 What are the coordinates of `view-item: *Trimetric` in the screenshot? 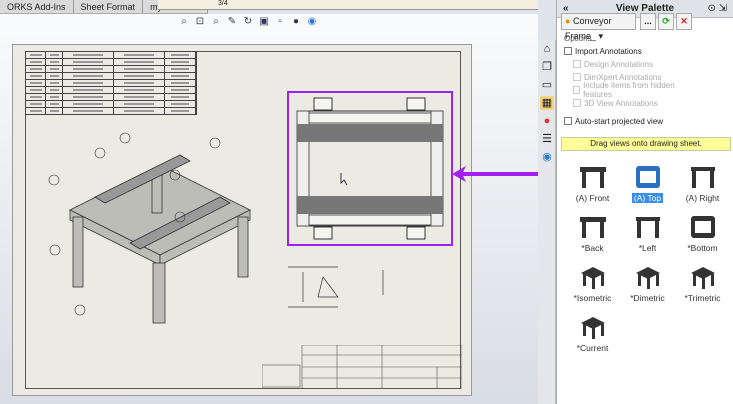 It's located at (702, 283).